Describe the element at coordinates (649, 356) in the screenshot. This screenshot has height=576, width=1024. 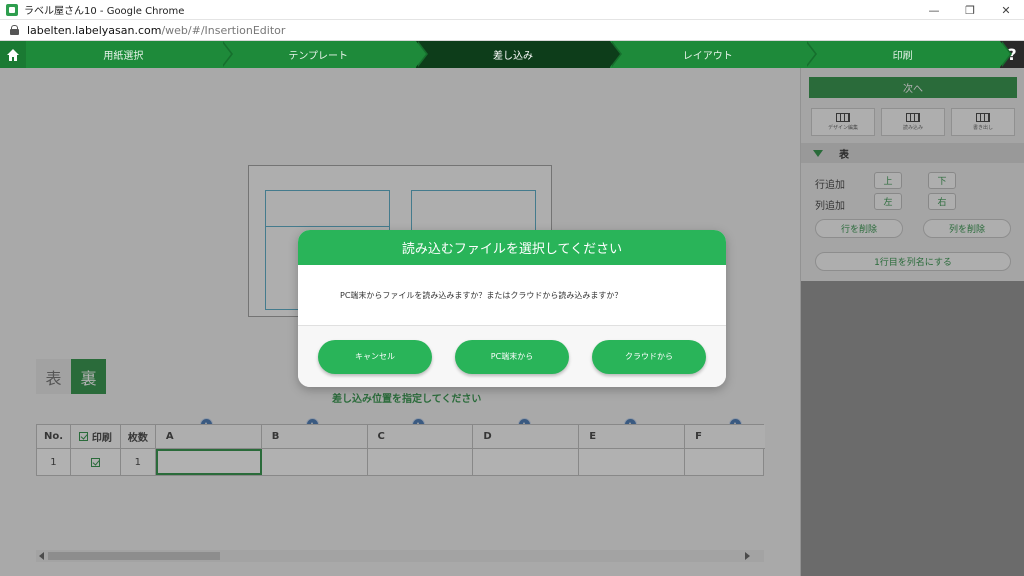
I see `from-cloud-button: クラウドから` at that location.